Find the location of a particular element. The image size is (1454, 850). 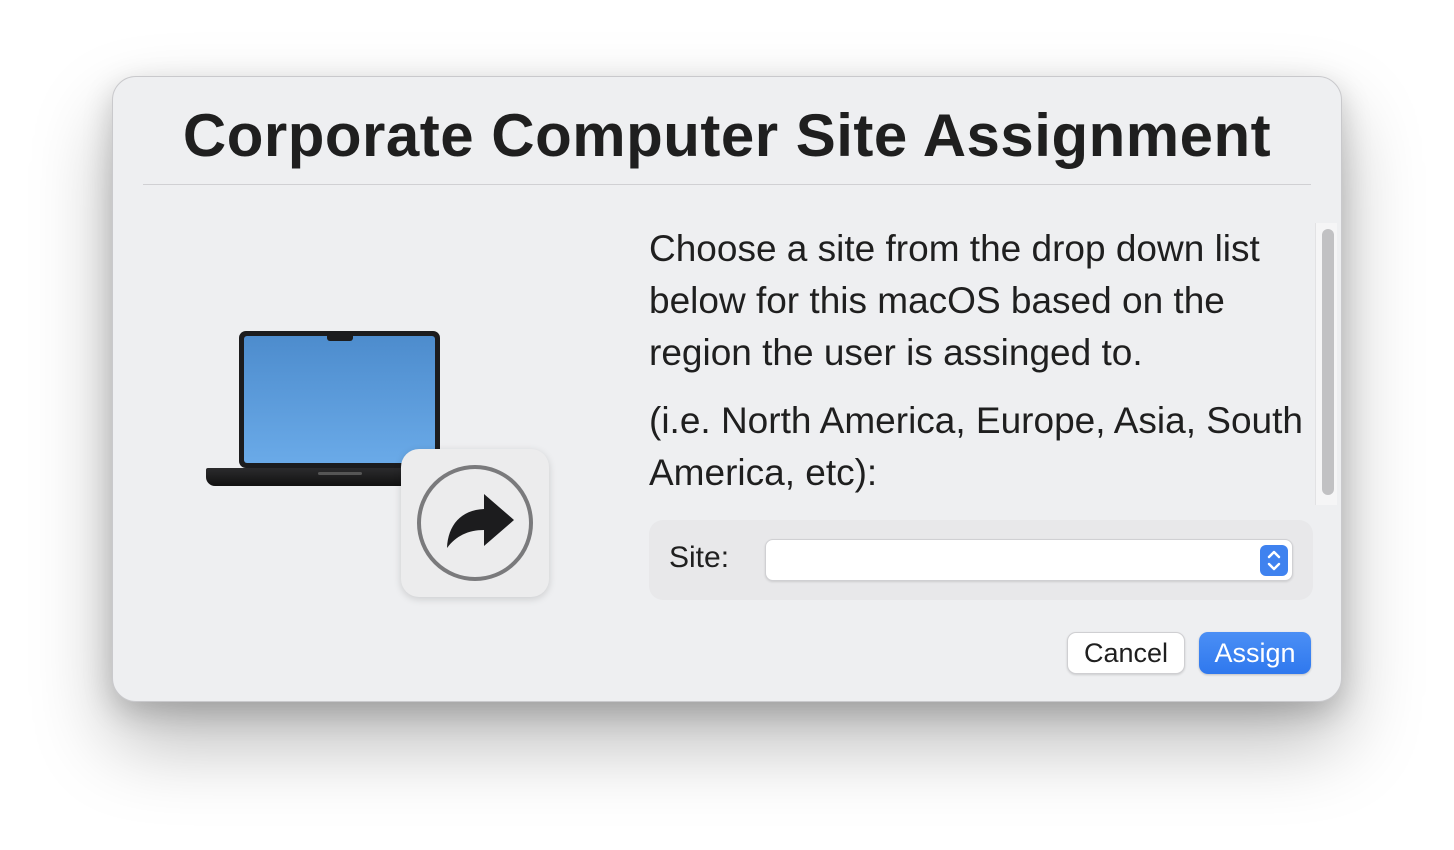

site-label: Site: is located at coordinates (699, 557).